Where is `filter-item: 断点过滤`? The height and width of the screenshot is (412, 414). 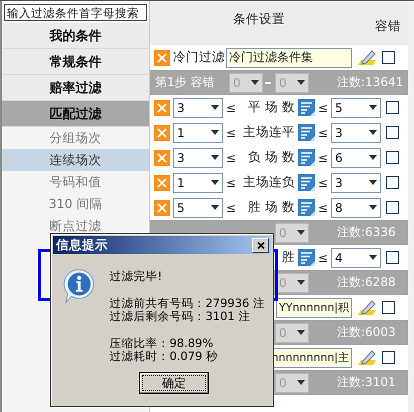 filter-item: 断点过滤 is located at coordinates (75, 226).